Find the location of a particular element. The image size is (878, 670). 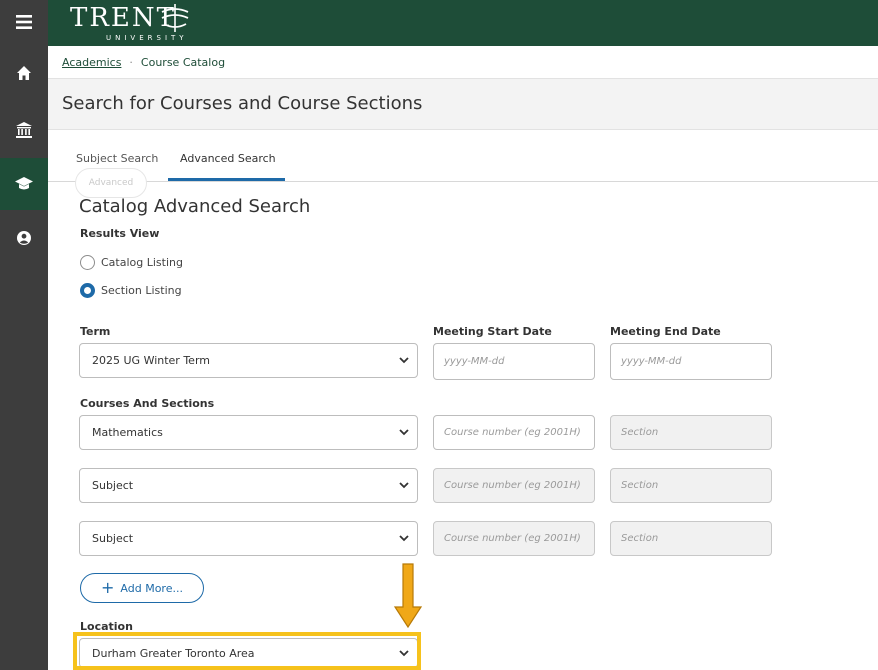

top-header: TRENT UNIVERSITY is located at coordinates (463, 23).